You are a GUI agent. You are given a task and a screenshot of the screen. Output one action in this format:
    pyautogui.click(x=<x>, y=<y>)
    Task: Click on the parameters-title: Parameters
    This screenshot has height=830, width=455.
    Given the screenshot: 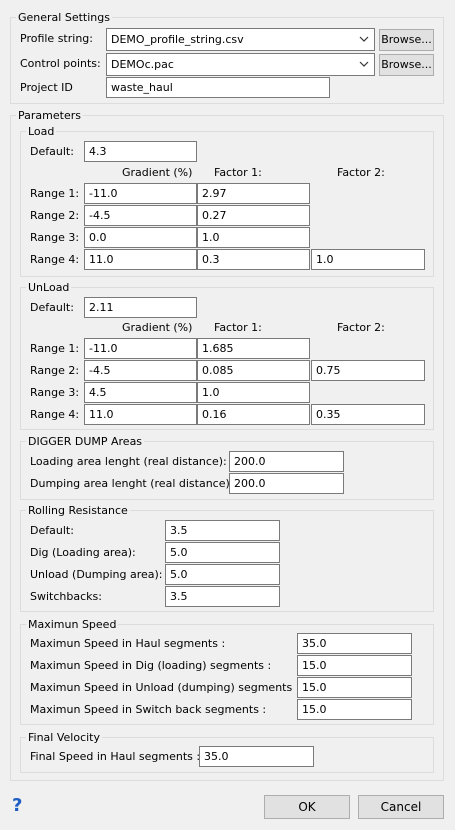 What is the action you would take?
    pyautogui.click(x=49, y=115)
    